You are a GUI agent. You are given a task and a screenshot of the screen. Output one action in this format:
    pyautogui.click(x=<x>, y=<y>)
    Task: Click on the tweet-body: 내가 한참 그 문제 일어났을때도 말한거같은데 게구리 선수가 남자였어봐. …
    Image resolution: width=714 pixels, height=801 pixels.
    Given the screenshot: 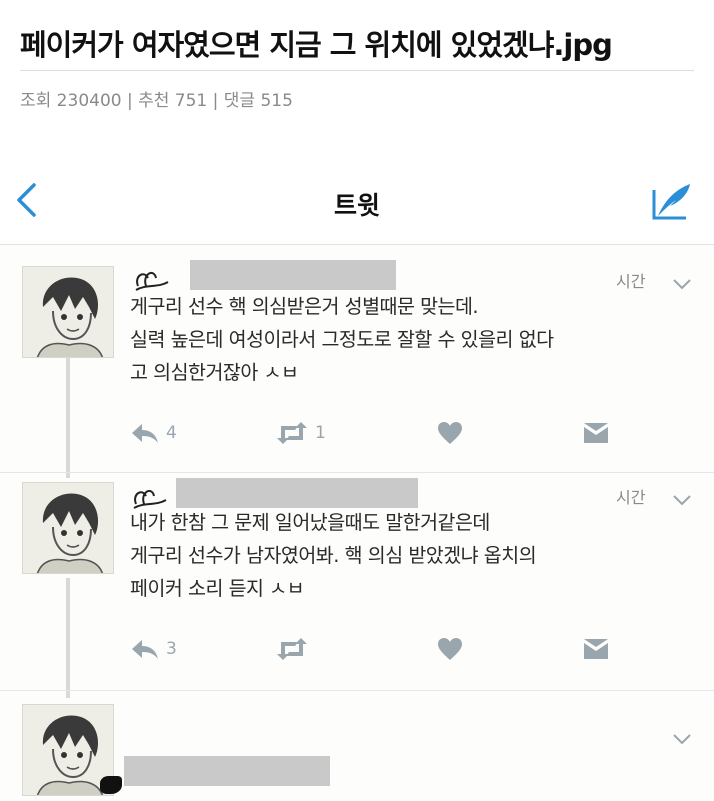 What is the action you would take?
    pyautogui.click(x=415, y=555)
    